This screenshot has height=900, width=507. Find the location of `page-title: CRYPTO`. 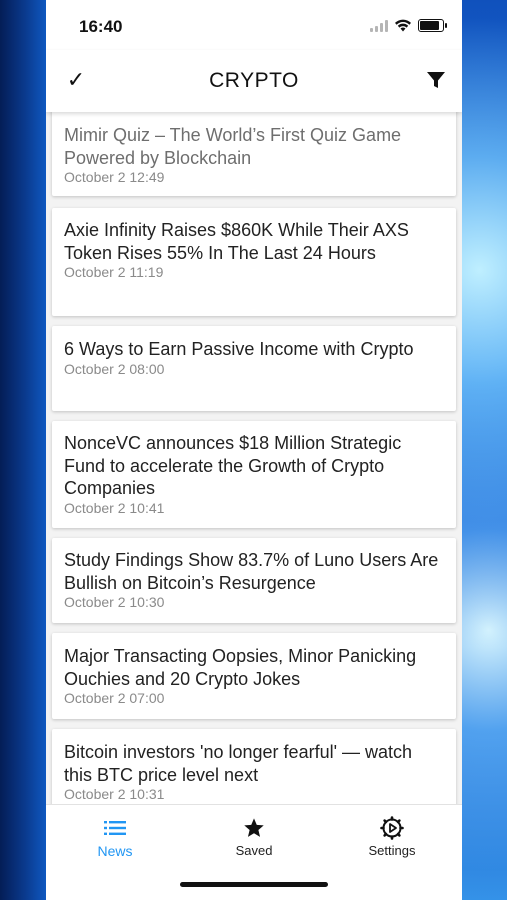

page-title: CRYPTO is located at coordinates (254, 80).